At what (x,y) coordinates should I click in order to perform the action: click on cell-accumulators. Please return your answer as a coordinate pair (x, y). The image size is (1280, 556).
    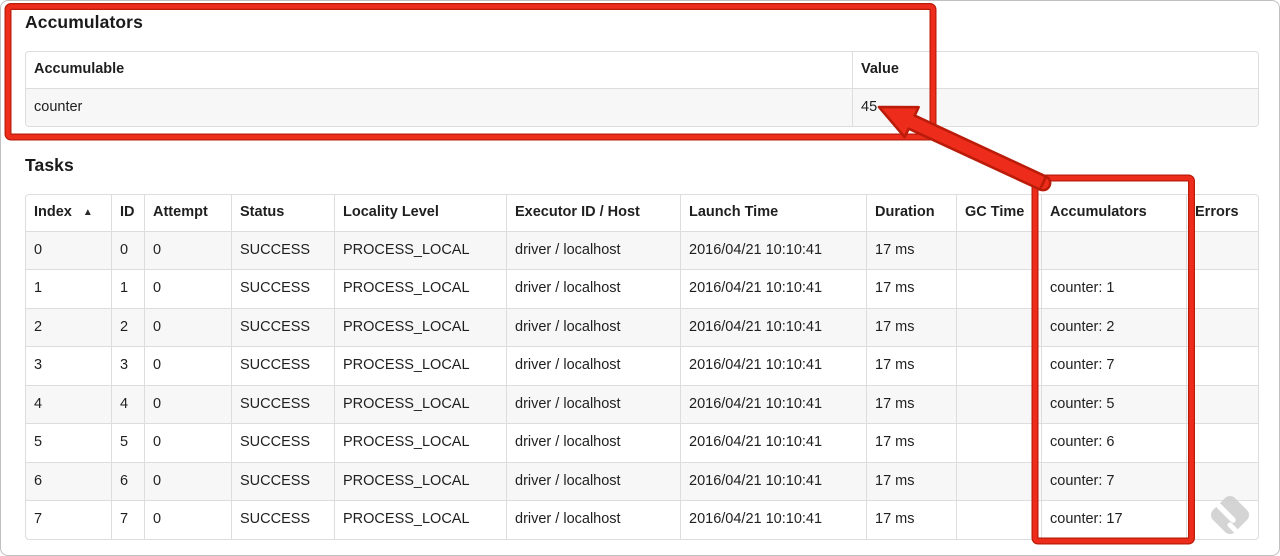
    Looking at the image, I should click on (1113, 250).